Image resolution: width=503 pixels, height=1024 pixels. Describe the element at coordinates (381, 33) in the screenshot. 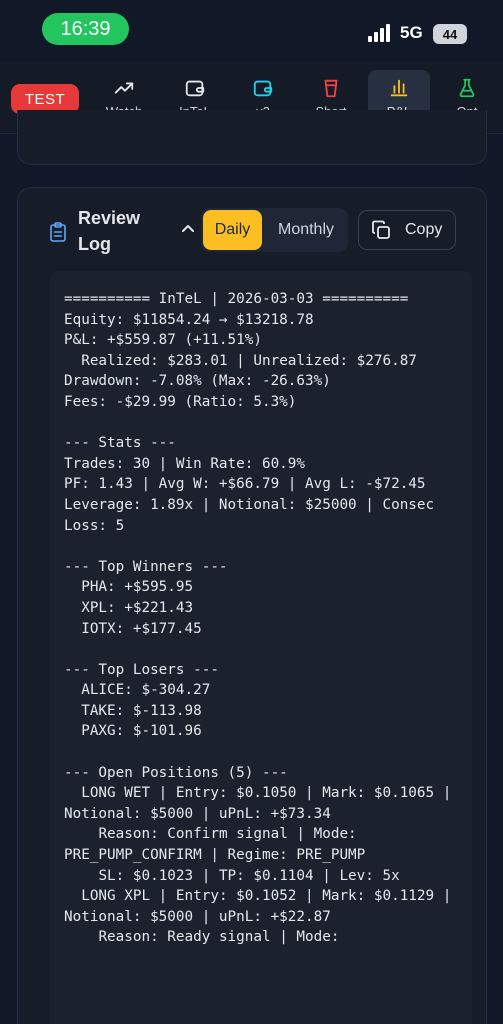

I see `signal-icon` at that location.